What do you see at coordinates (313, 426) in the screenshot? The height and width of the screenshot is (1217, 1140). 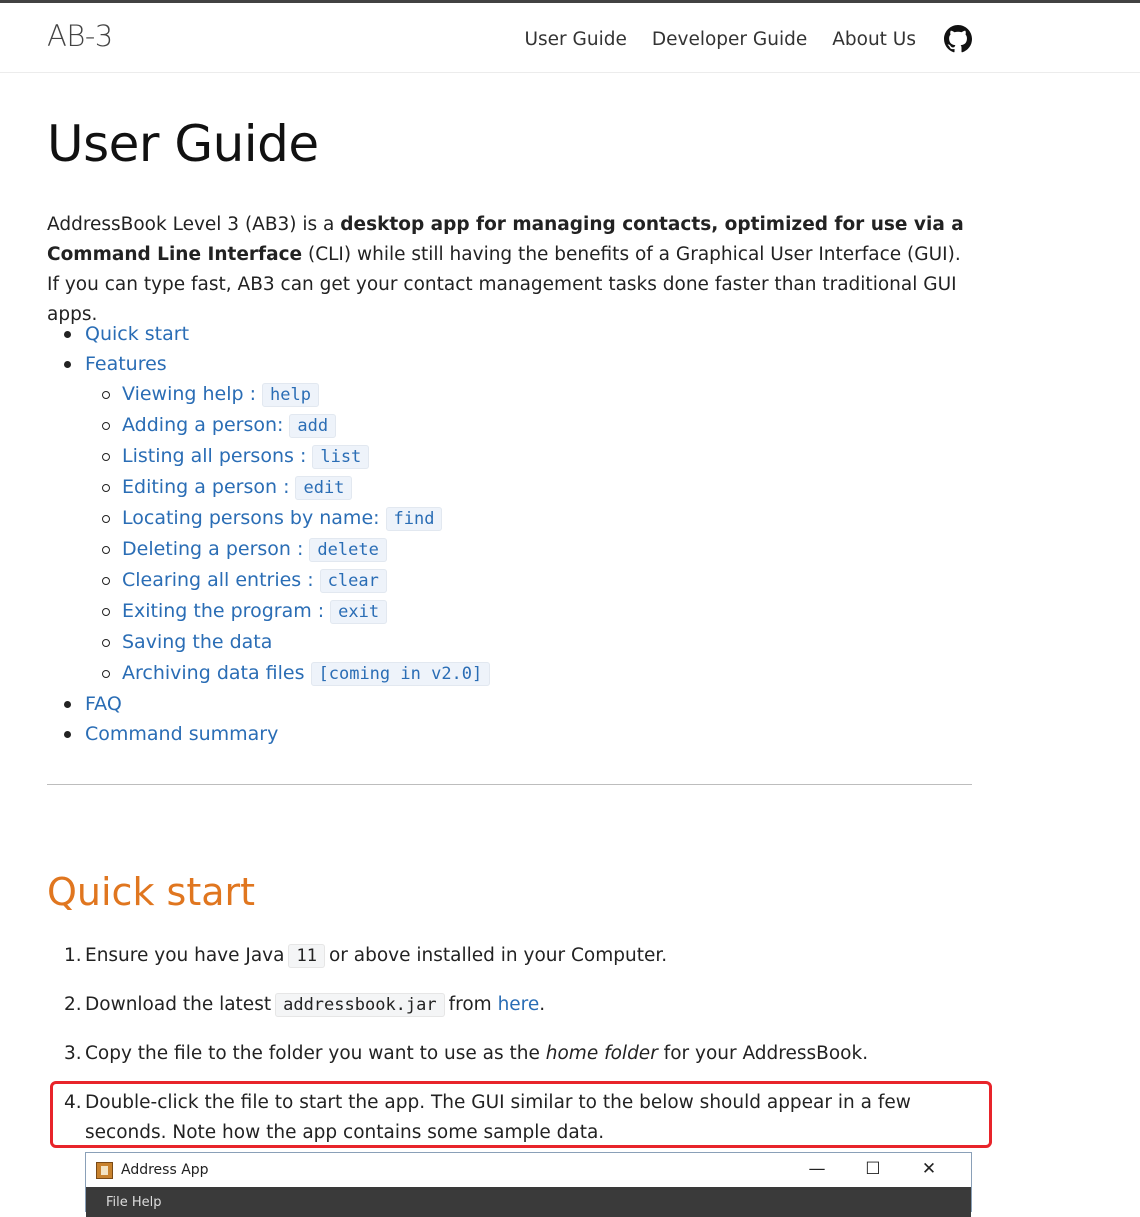 I see `toc-code-add: add` at bounding box center [313, 426].